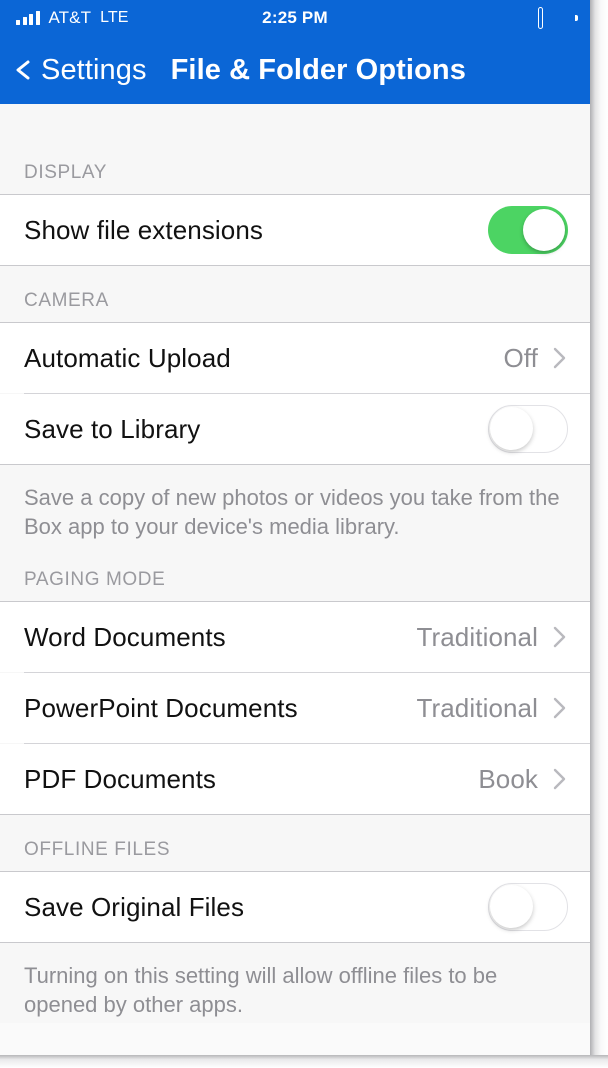 Image resolution: width=608 pixels, height=1068 pixels. I want to click on clock-label: 2:25 PM, so click(295, 17).